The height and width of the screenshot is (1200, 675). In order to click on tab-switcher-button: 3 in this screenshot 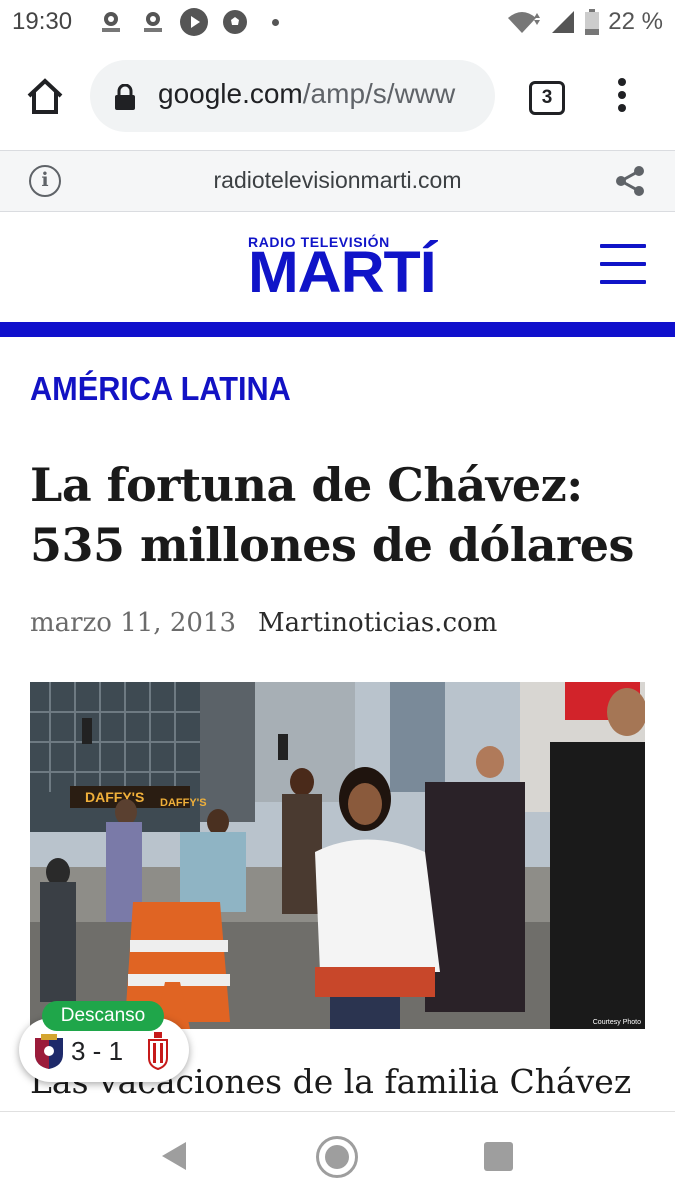, I will do `click(547, 98)`.